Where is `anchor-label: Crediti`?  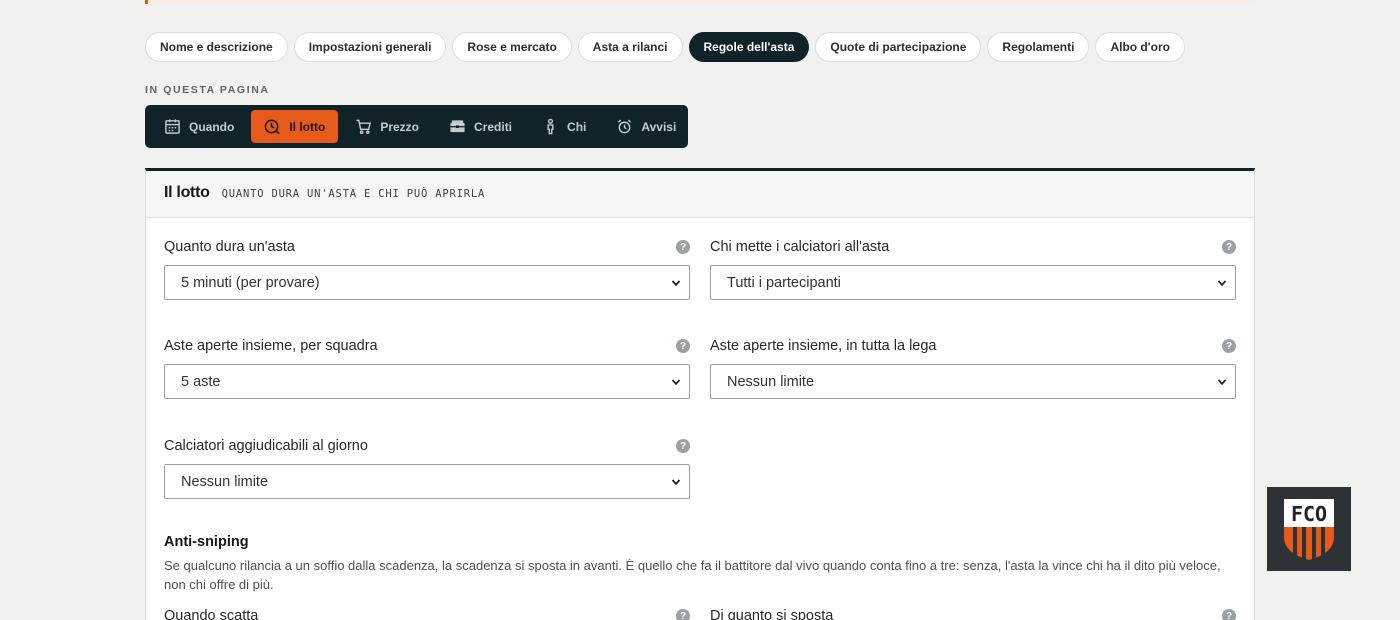 anchor-label: Crediti is located at coordinates (493, 126).